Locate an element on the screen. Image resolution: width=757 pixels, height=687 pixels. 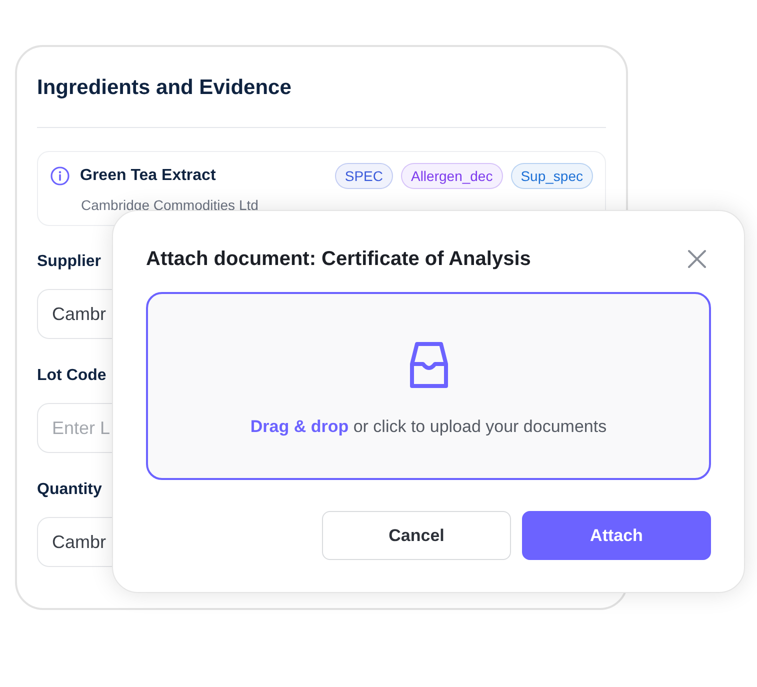
attach-button: Attach is located at coordinates (616, 535).